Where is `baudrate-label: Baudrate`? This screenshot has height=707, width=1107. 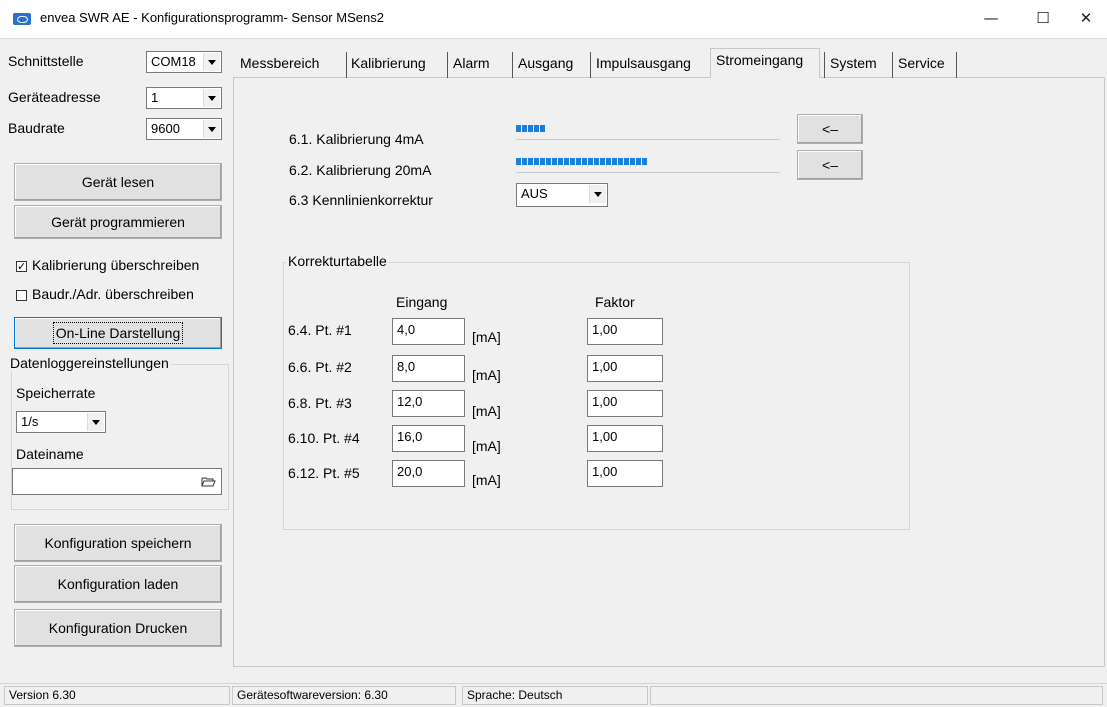
baudrate-label: Baudrate is located at coordinates (36, 128).